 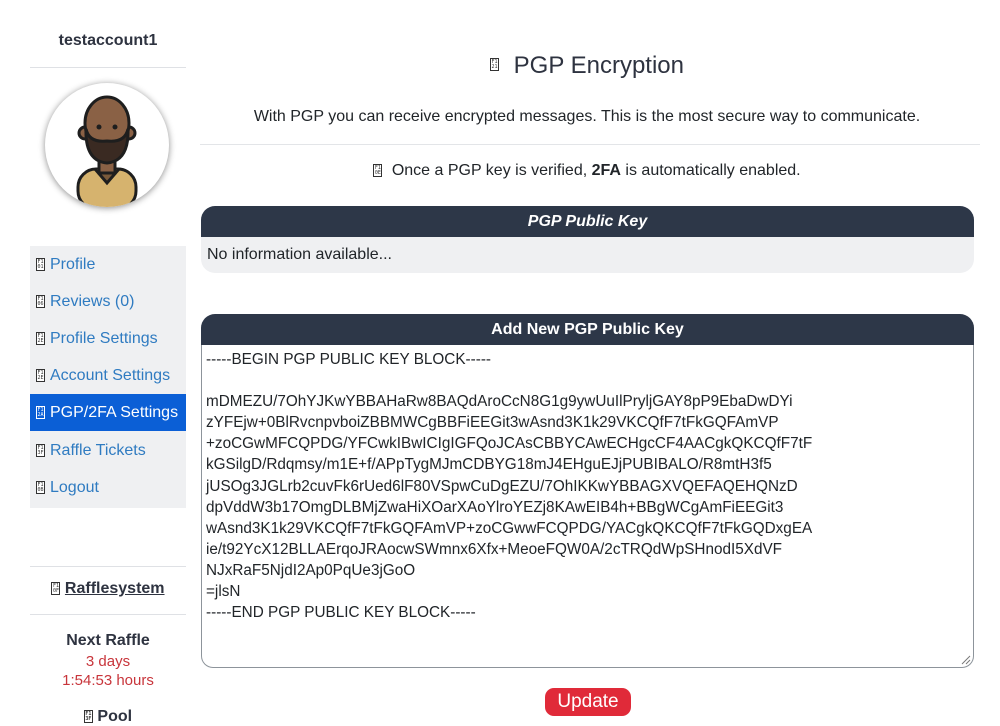 I want to click on add-key-header: Add New PGP Public Key, so click(x=587, y=329).